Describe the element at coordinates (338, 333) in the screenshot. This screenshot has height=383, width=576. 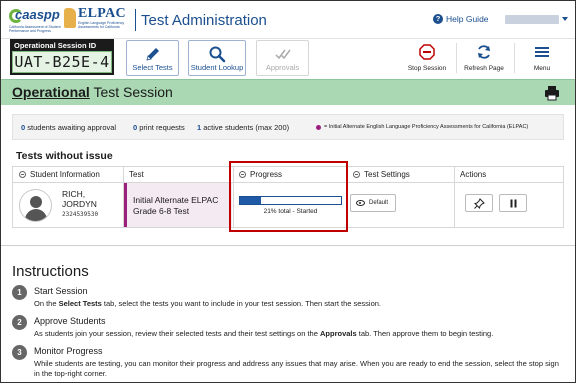
I see `approvals-tab-ref: Approvals` at that location.